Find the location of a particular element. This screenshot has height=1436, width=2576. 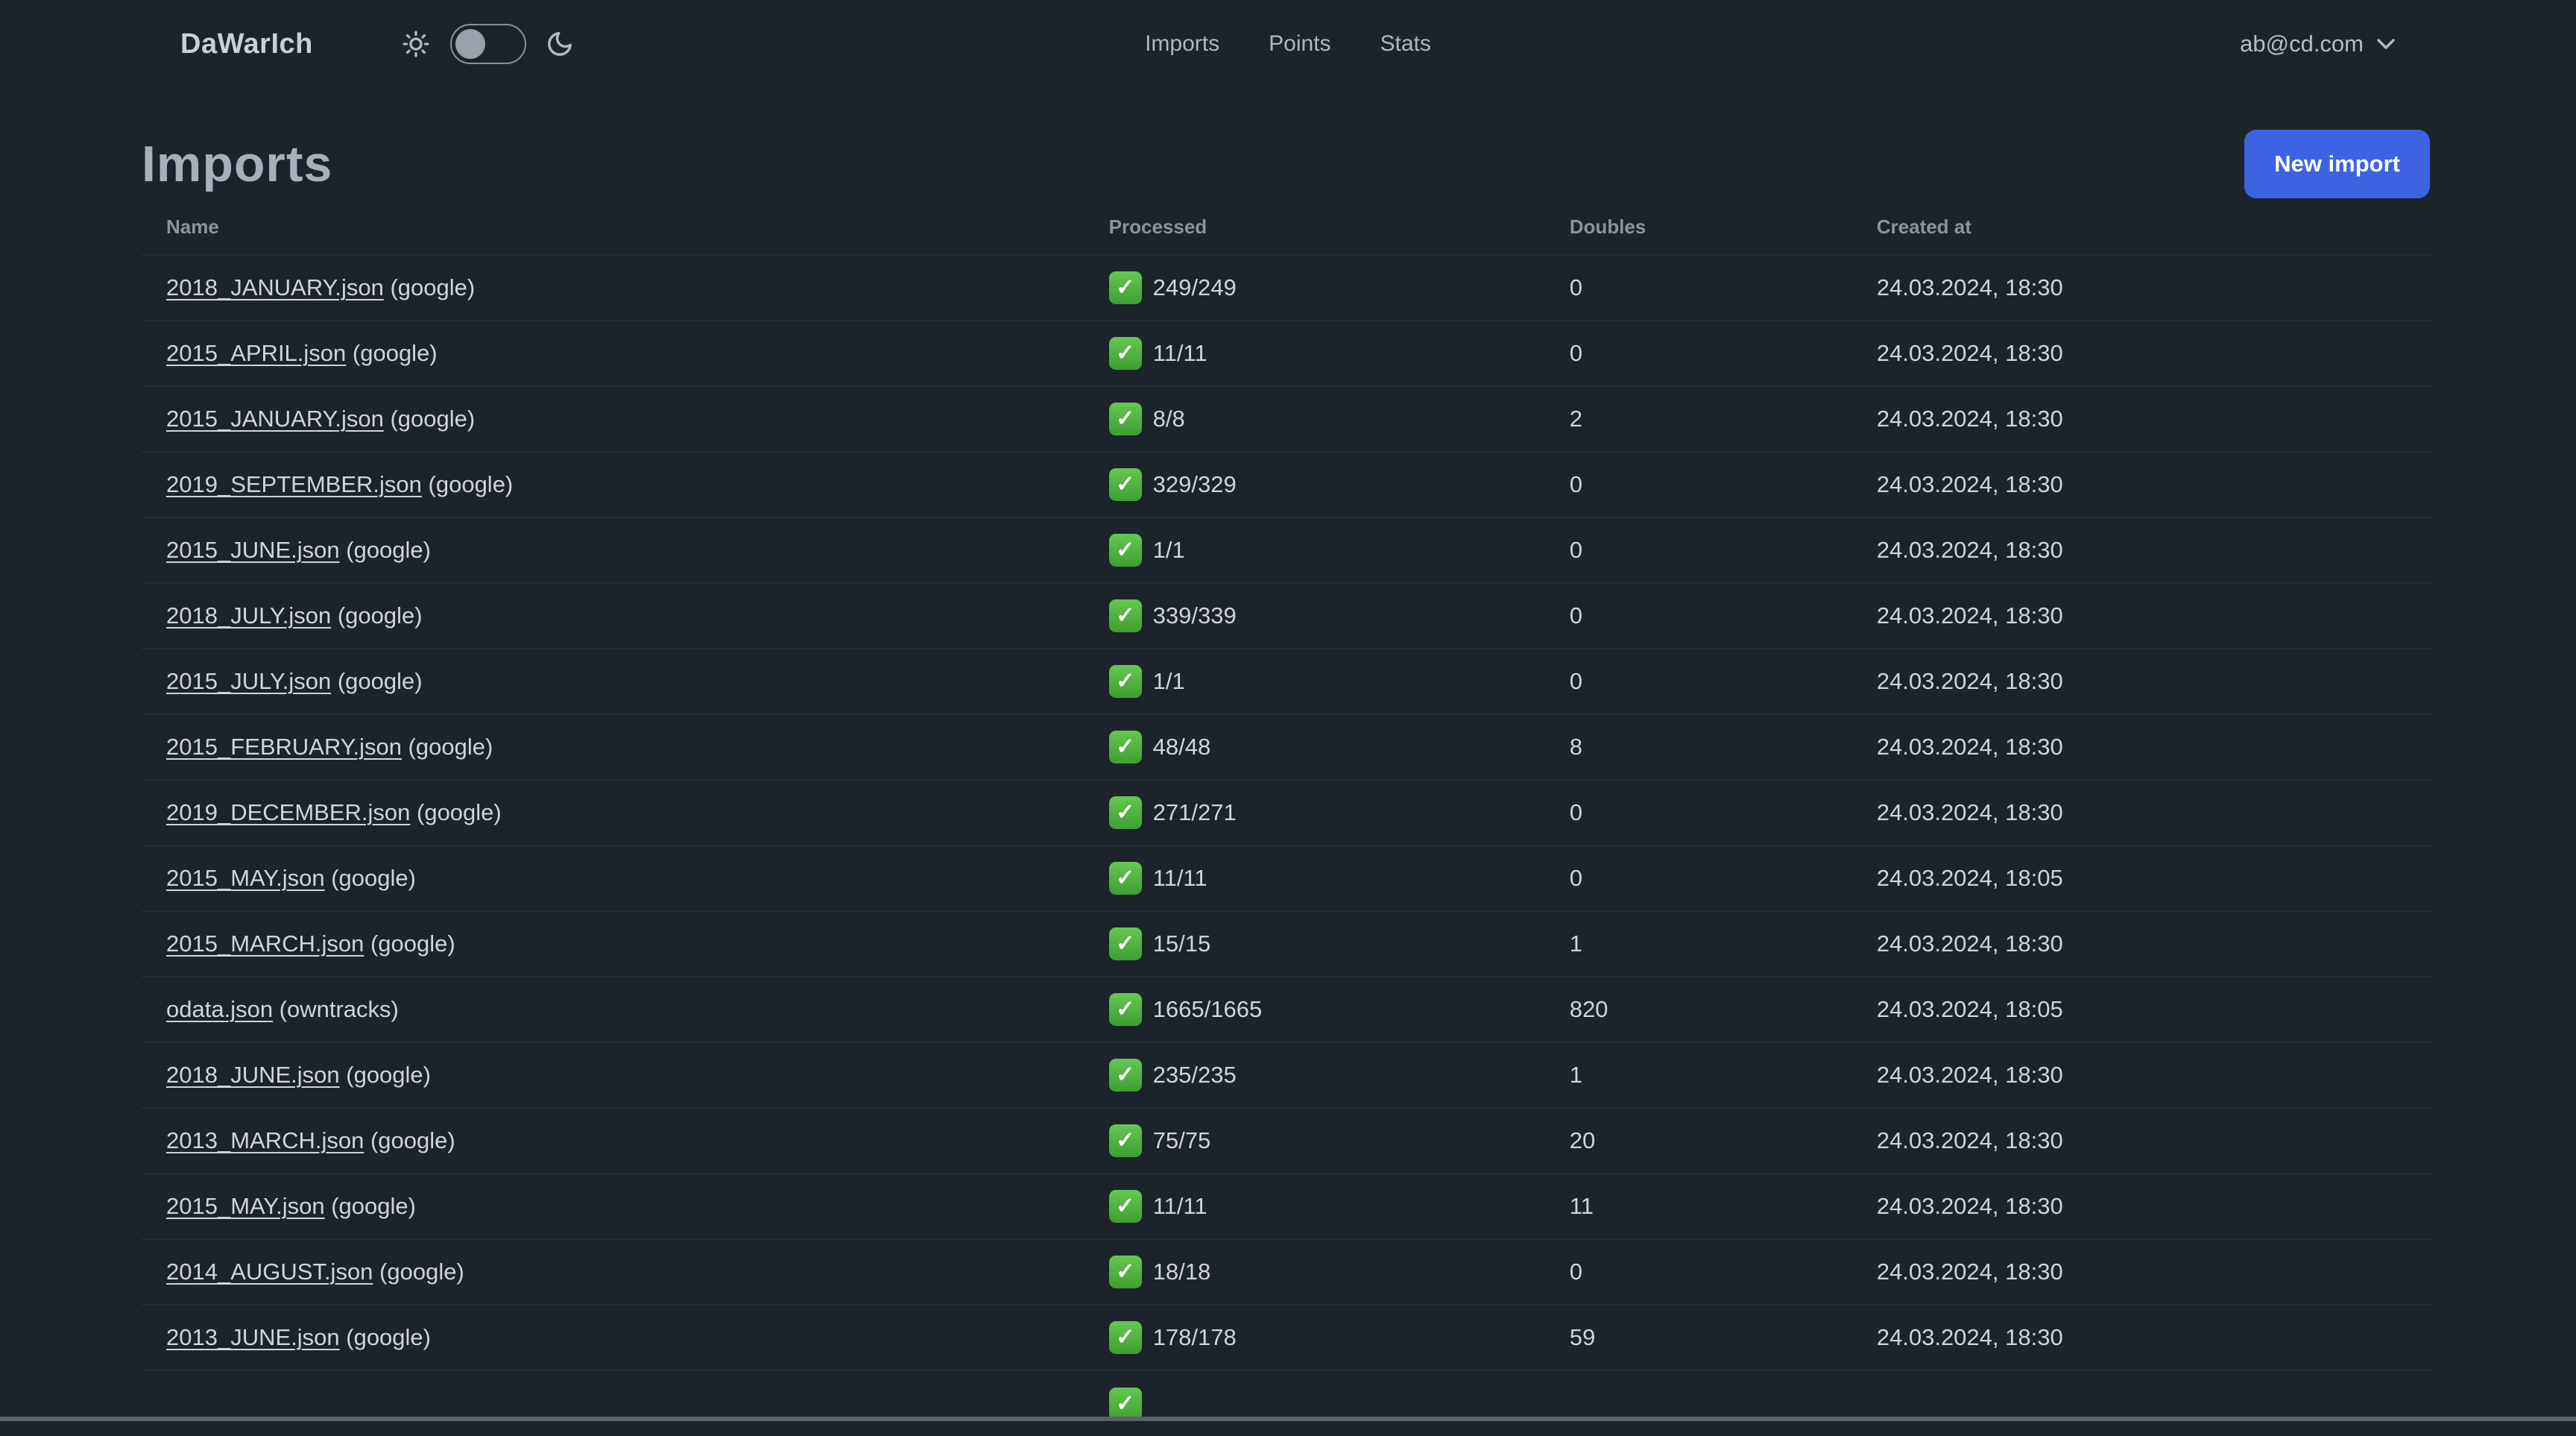

moon-icon is located at coordinates (560, 44).